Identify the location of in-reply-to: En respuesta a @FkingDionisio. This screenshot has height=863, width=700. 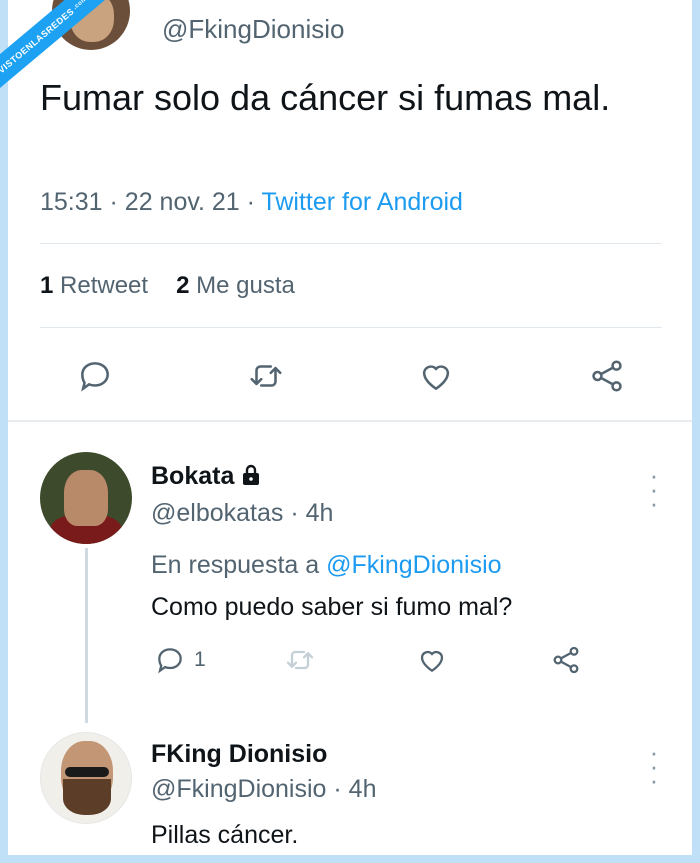
(326, 565).